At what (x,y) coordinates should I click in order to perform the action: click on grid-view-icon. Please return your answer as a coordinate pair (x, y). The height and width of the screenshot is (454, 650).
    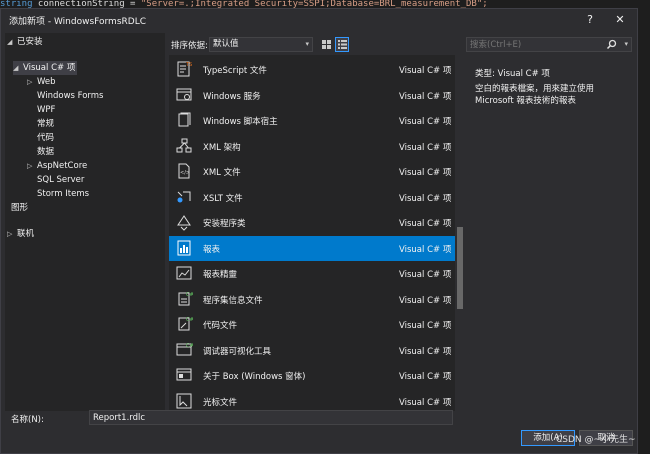
    Looking at the image, I should click on (326, 44).